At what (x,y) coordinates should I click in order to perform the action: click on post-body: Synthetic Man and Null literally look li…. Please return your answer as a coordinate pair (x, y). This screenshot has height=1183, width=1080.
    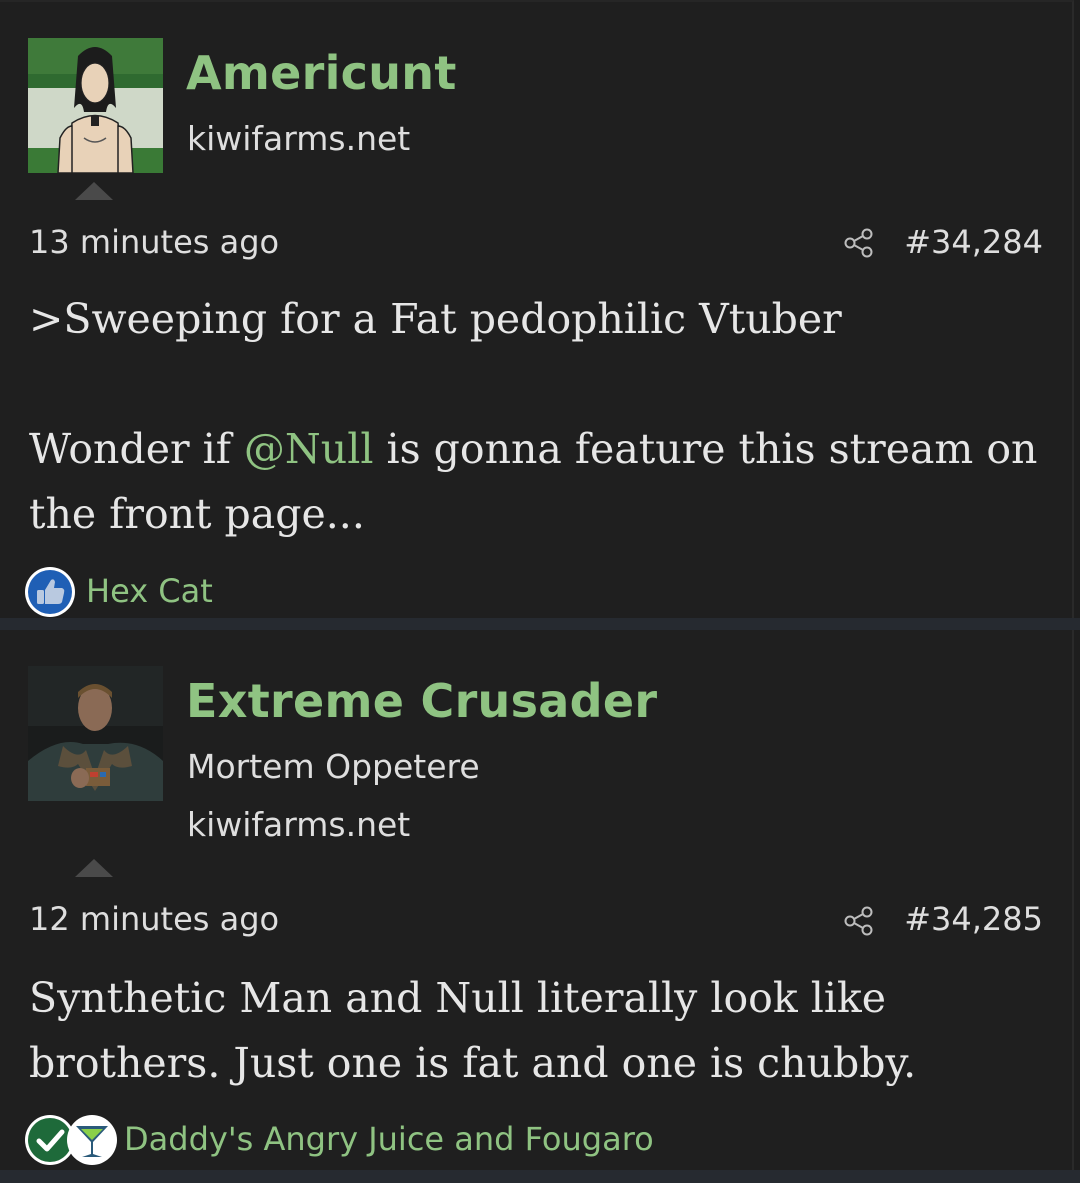
    Looking at the image, I should click on (489, 1031).